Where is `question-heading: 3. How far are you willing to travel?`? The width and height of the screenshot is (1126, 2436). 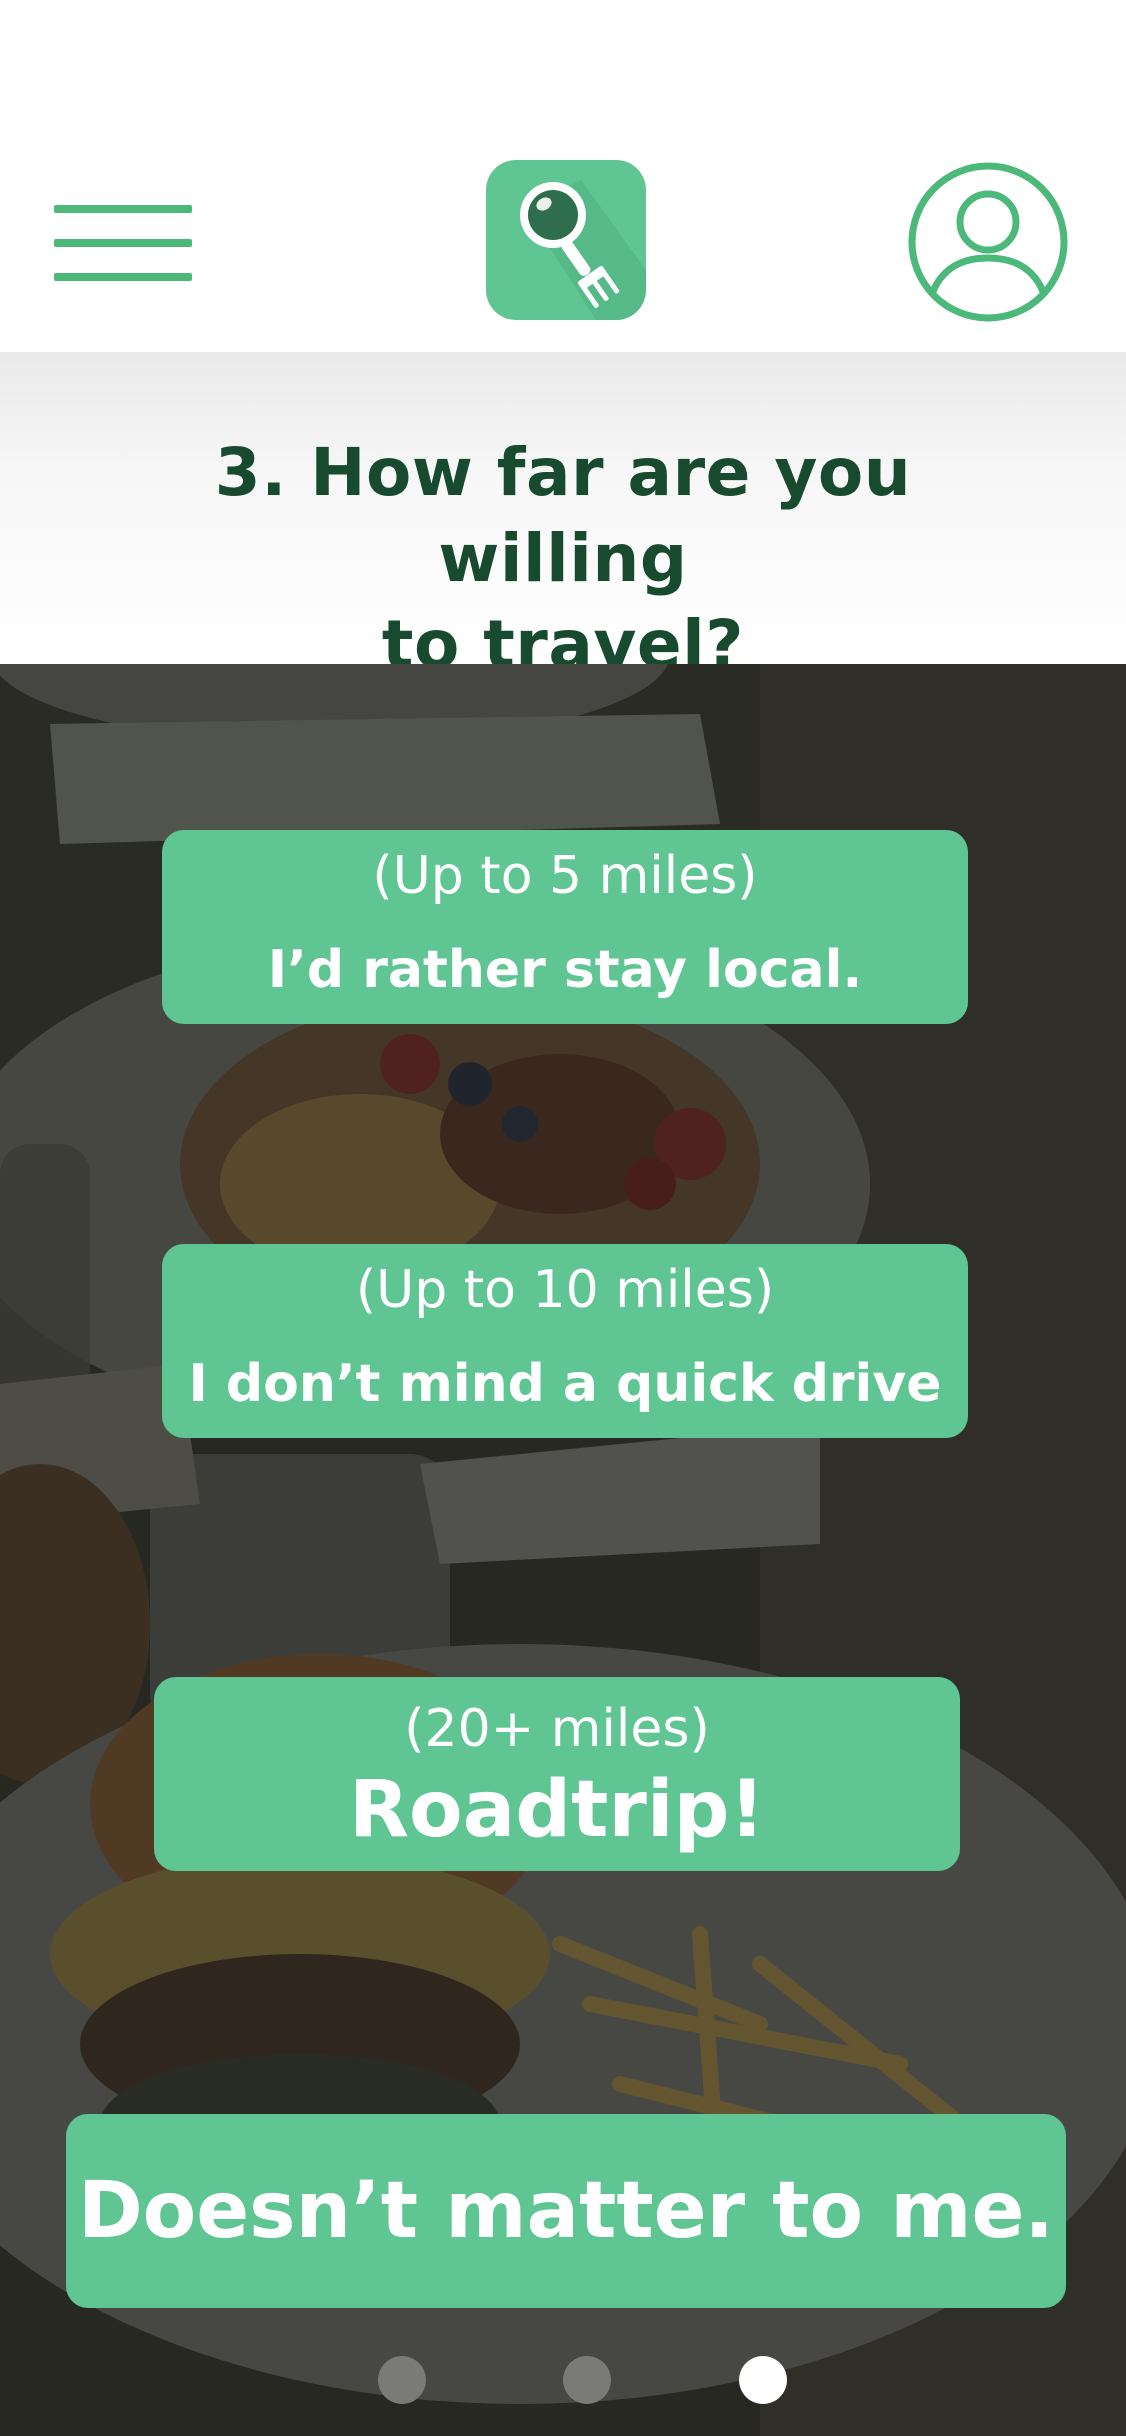
question-heading: 3. How far are you willing to travel? is located at coordinates (563, 559).